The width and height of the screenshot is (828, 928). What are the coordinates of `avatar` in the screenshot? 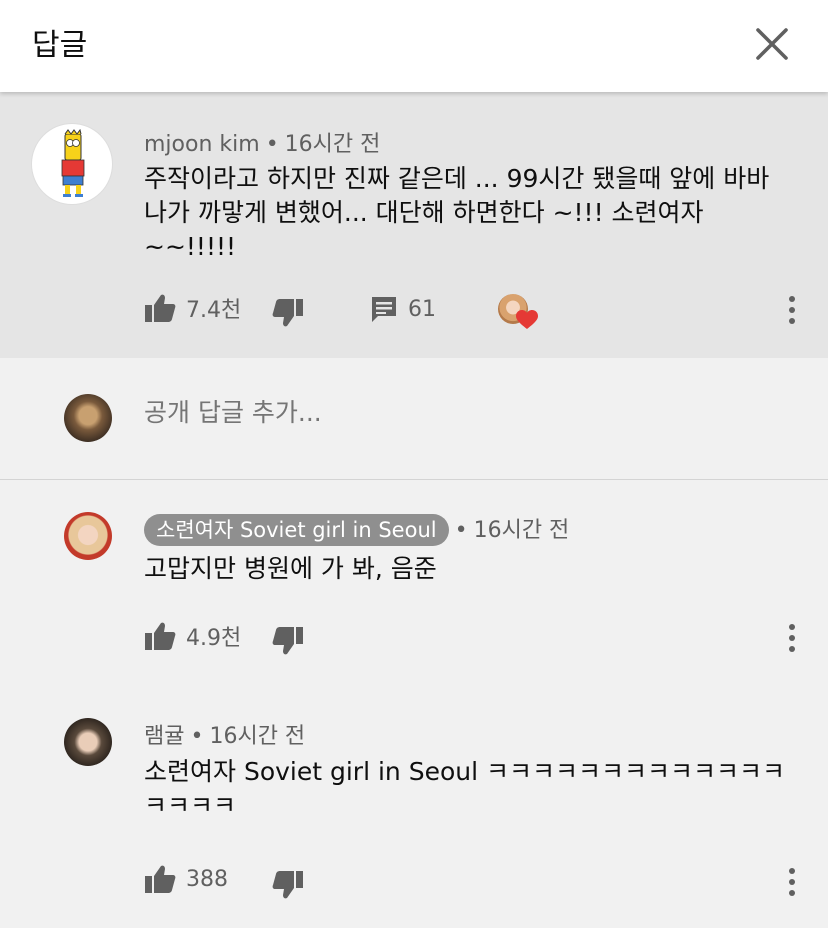 It's located at (72, 164).